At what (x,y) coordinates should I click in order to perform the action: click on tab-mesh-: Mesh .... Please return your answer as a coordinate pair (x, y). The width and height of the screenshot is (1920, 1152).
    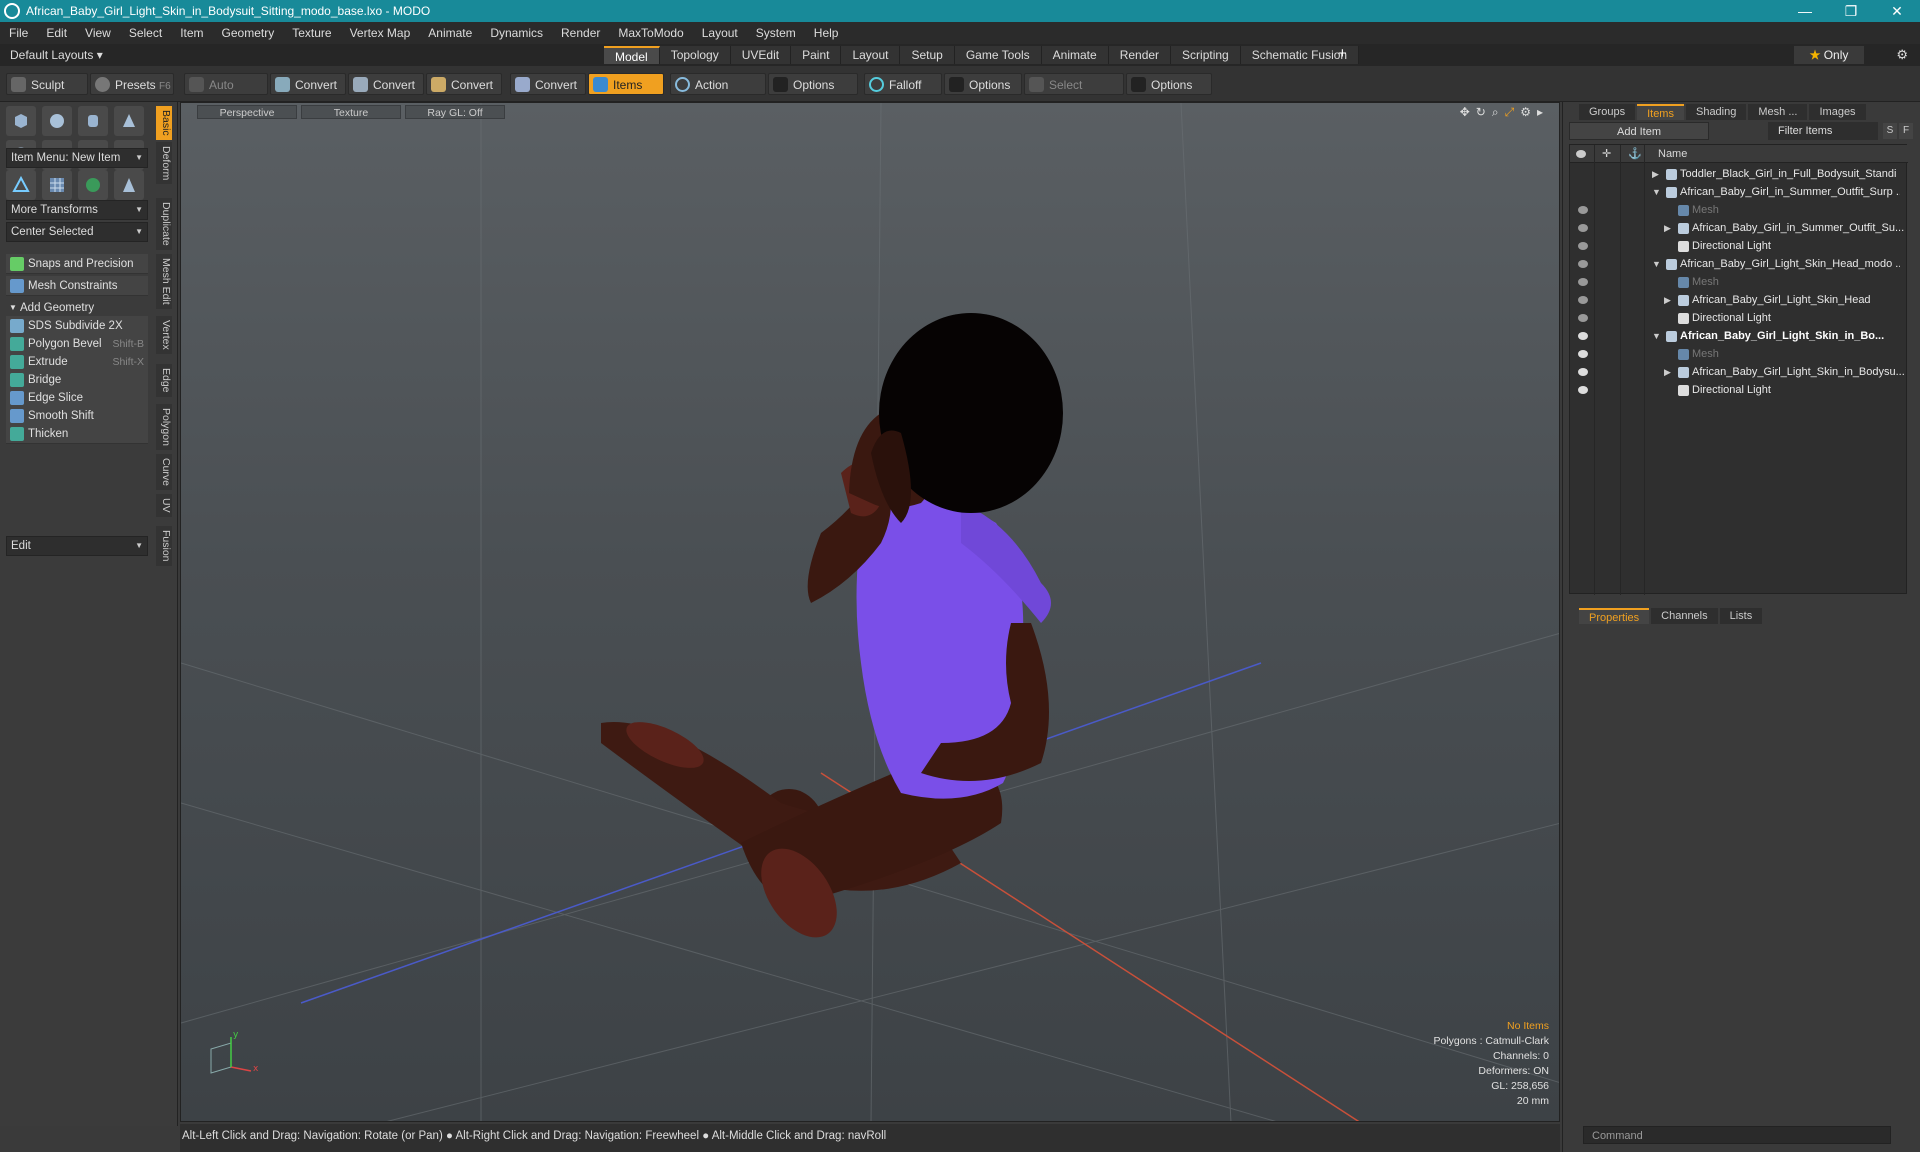
    Looking at the image, I should click on (1778, 112).